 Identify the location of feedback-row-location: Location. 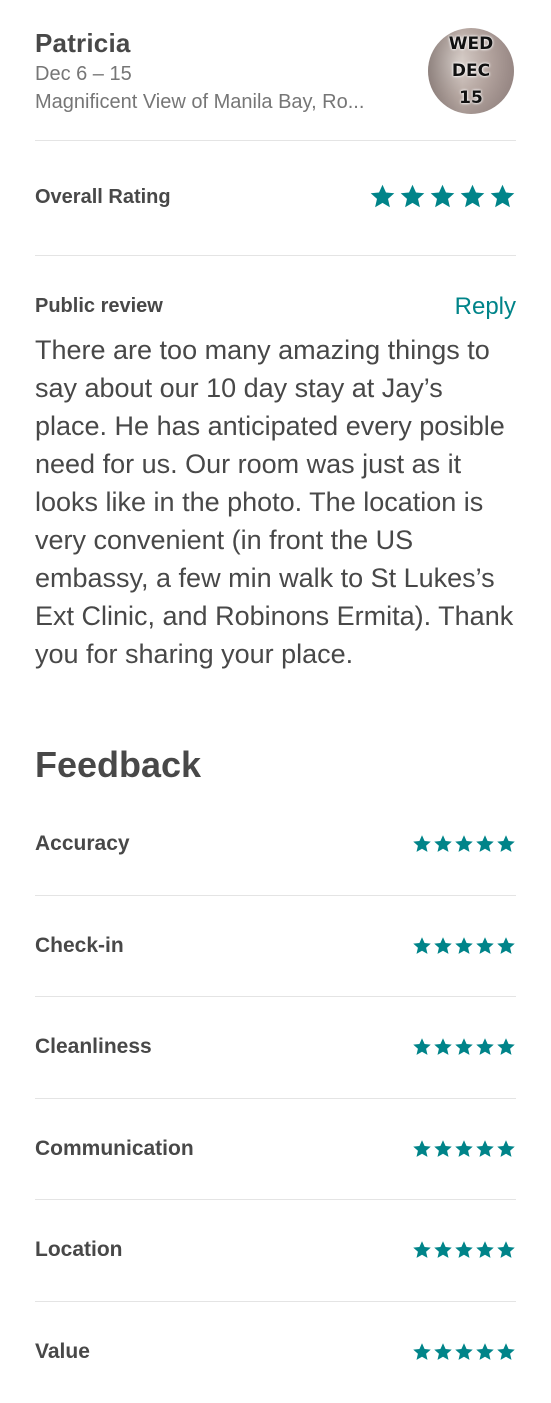
(275, 1251).